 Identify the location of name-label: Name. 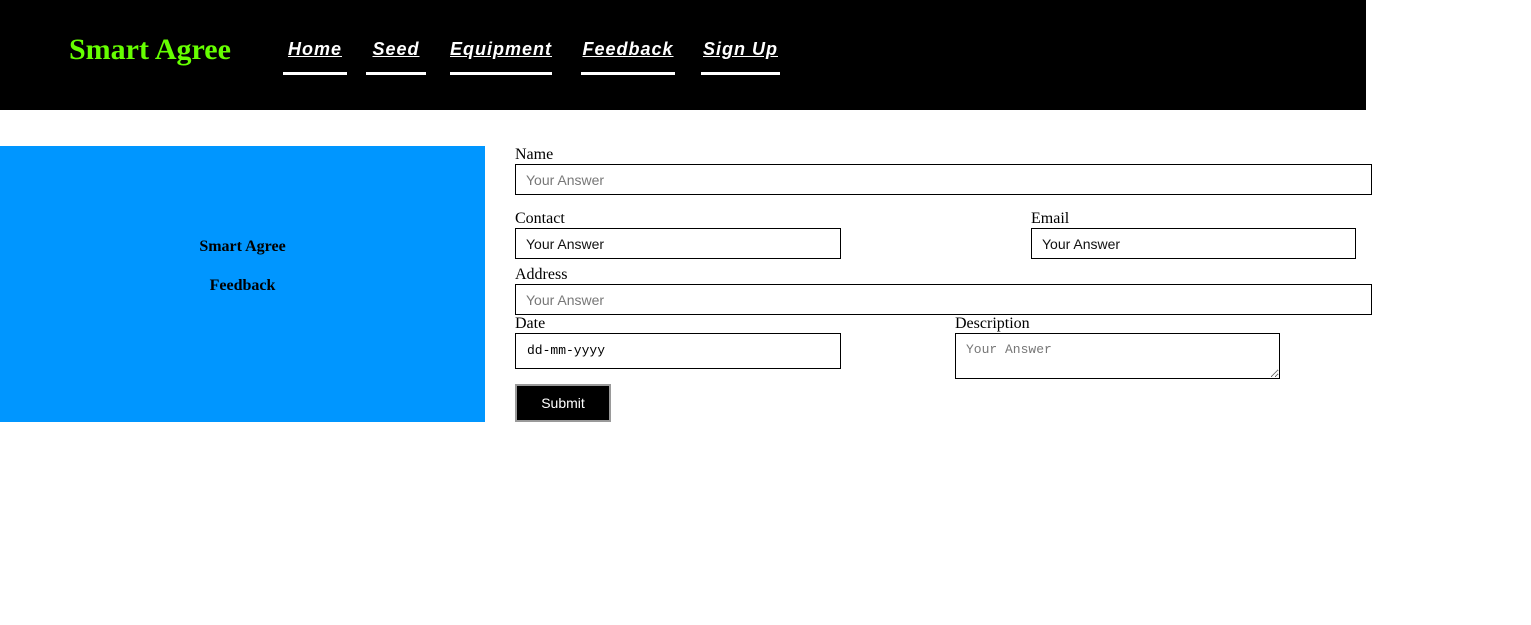
(534, 154).